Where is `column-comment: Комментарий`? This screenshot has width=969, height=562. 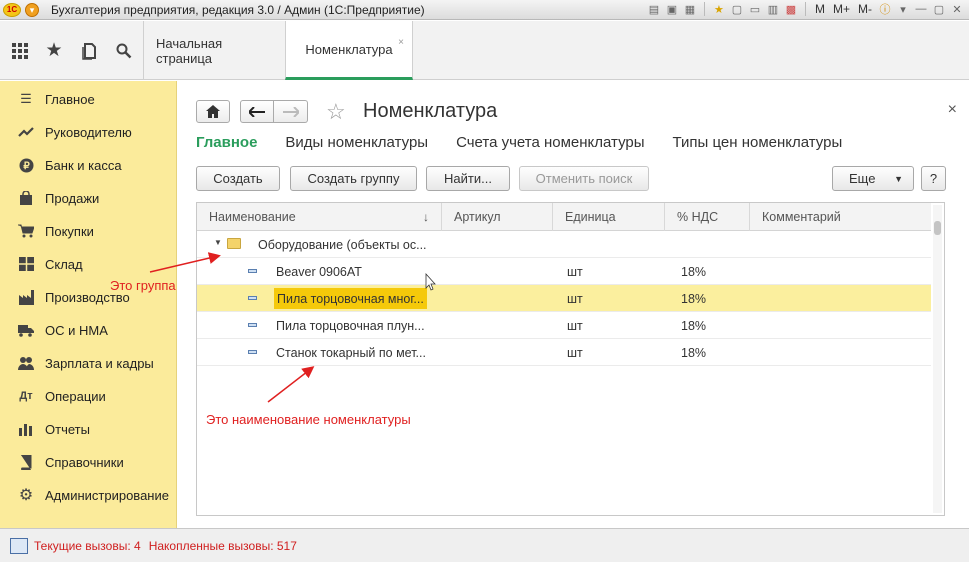
column-comment: Комментарий is located at coordinates (840, 217).